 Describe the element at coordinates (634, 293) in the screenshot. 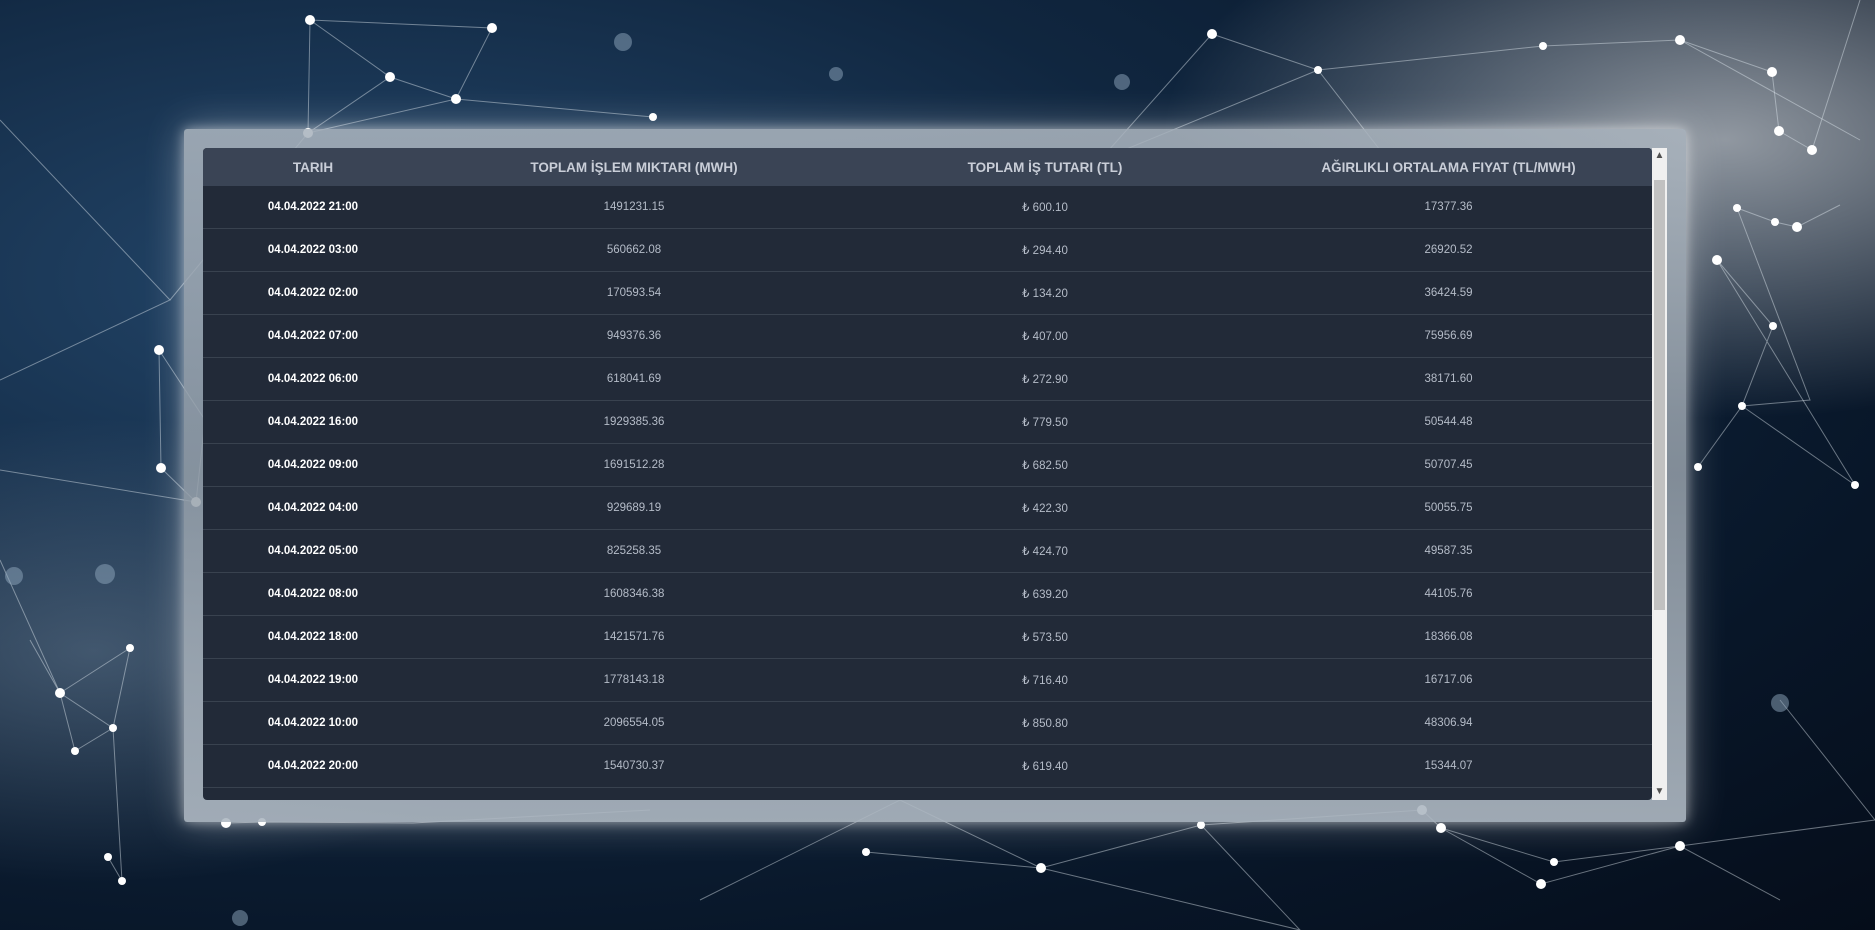

I see `cell-volume: 170593.54` at that location.